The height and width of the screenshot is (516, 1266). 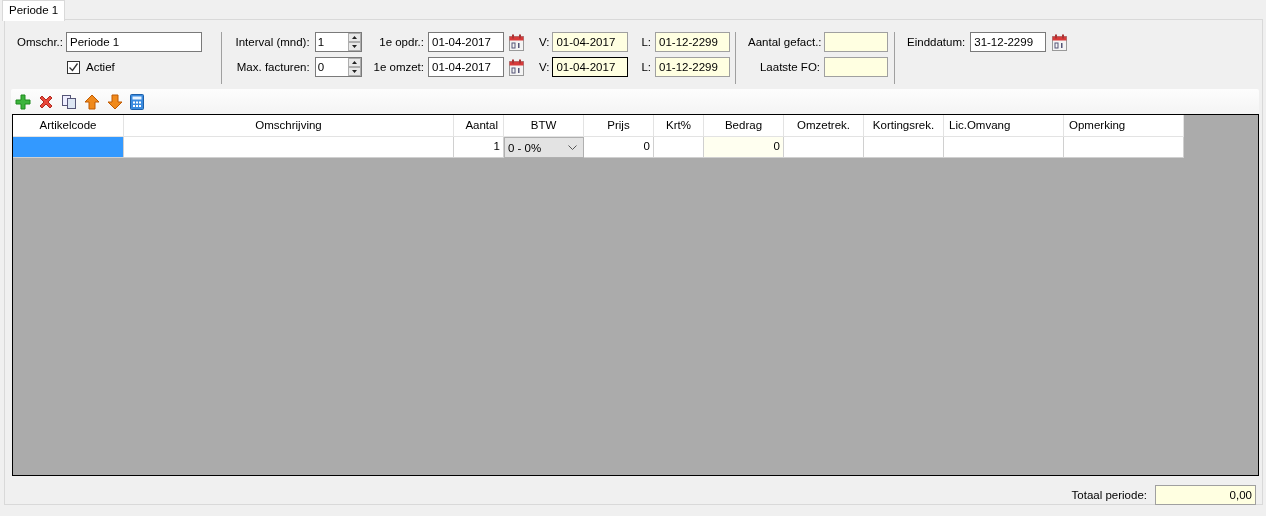 What do you see at coordinates (544, 126) in the screenshot?
I see `column-header: BTW` at bounding box center [544, 126].